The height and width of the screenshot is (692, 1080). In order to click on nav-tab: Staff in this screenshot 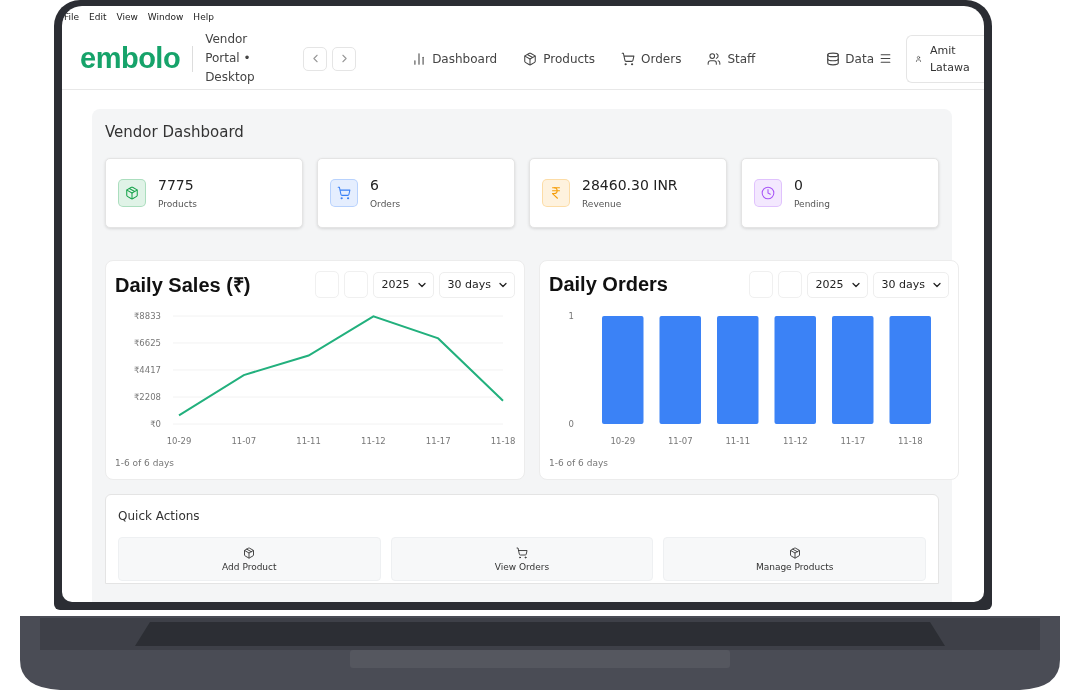, I will do `click(731, 58)`.